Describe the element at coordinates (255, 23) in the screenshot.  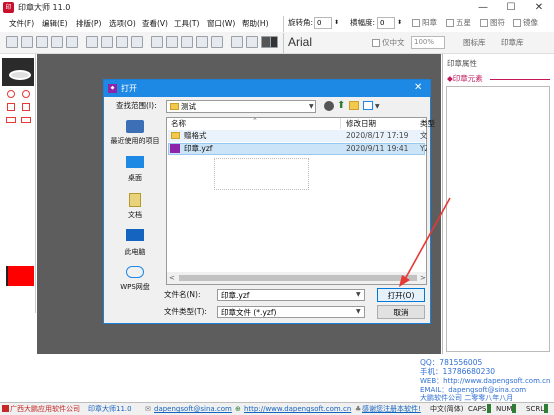
I see `menu-help: 帮助(H)` at that location.